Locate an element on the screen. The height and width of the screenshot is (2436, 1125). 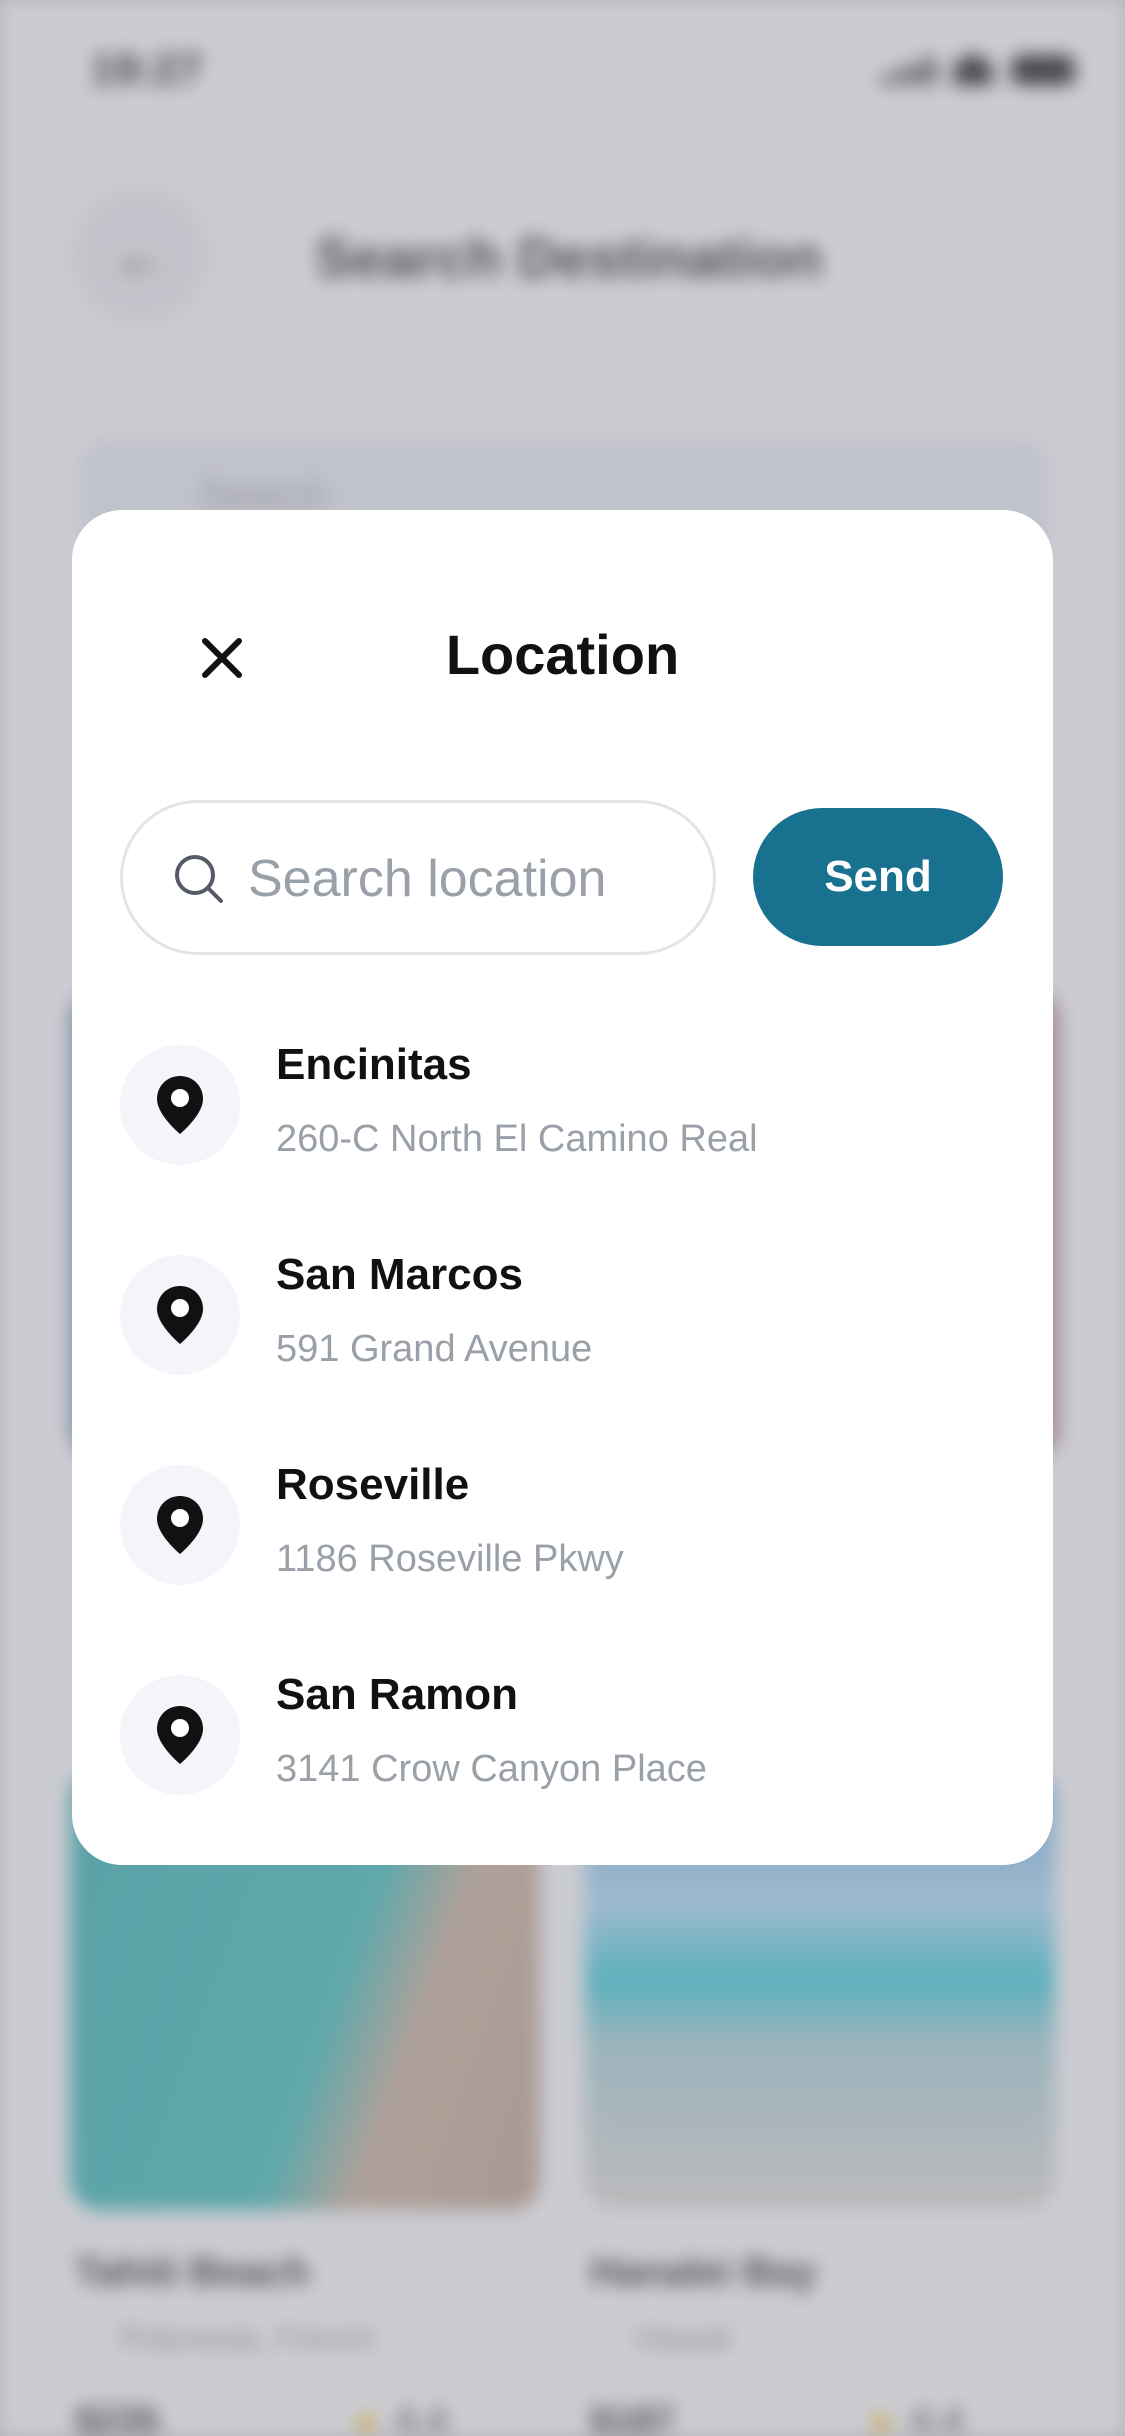
close-button is located at coordinates (222, 658).